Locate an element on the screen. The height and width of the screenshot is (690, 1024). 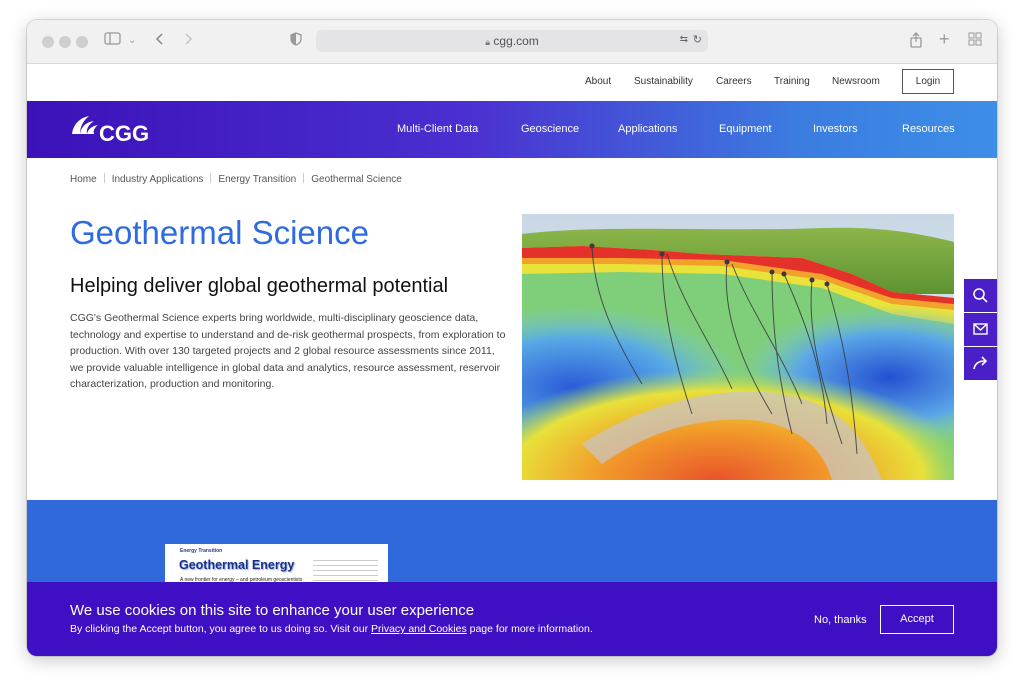
nav-geoscience: Geoscience is located at coordinates (550, 129).